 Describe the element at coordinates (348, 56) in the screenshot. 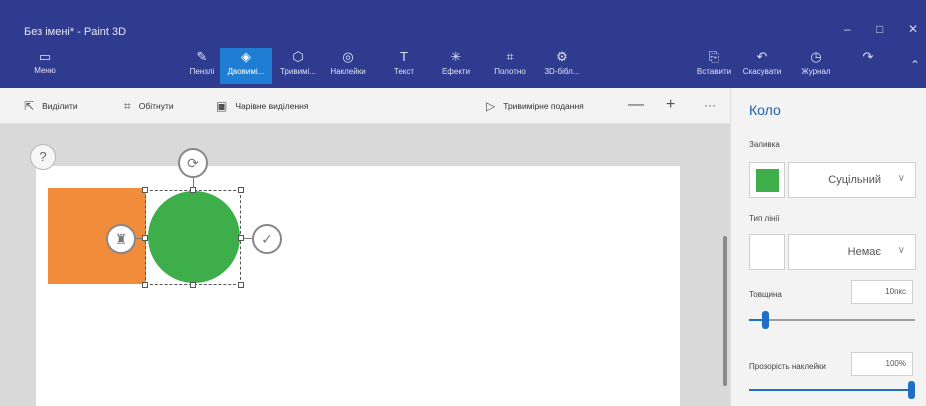

I see `stickers-icon: ◎` at that location.